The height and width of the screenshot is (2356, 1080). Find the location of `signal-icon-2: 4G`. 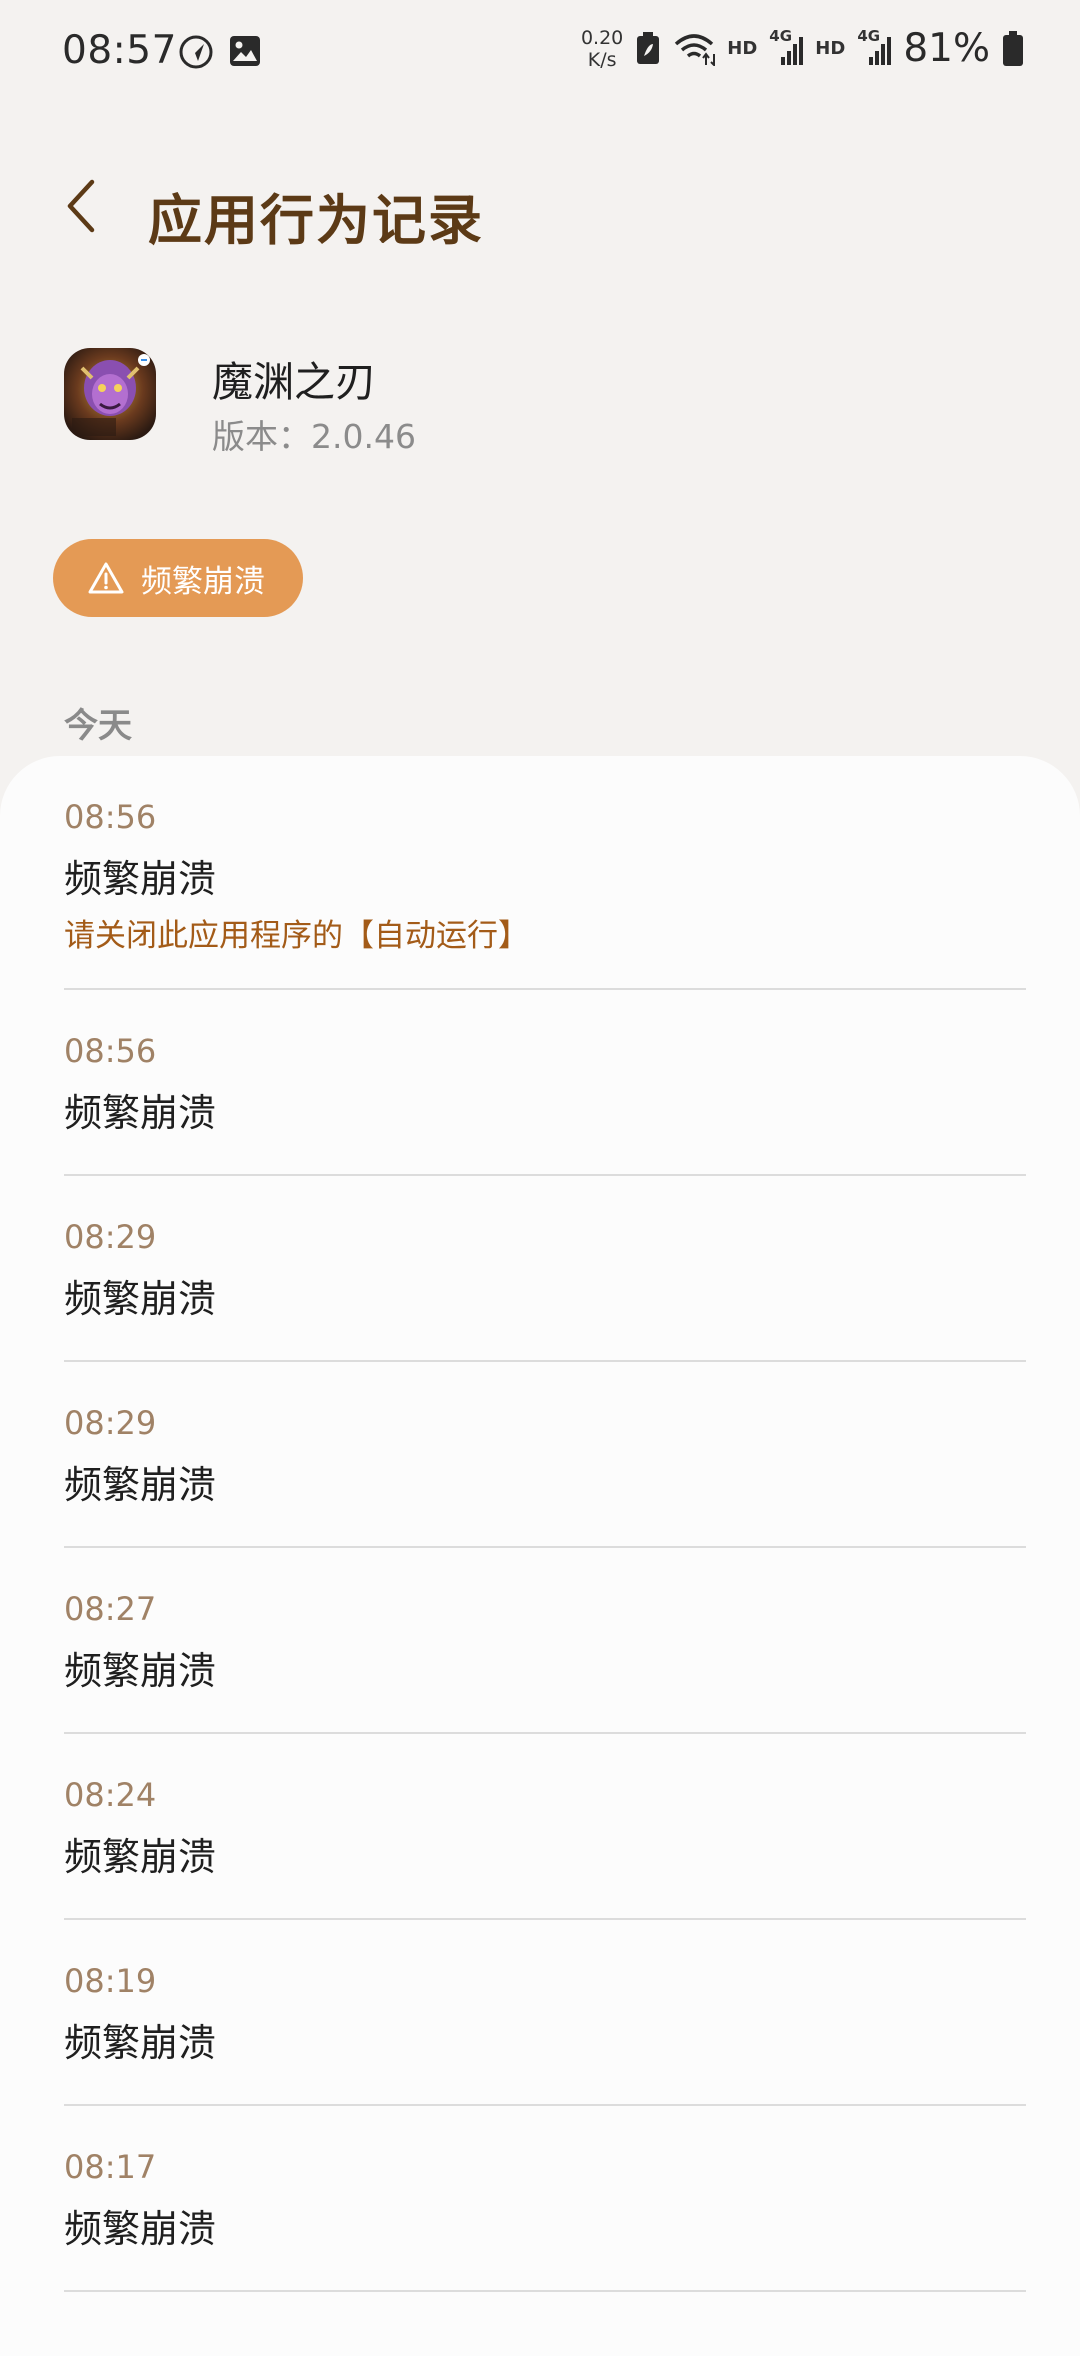

signal-icon-2: 4G is located at coordinates (874, 47).